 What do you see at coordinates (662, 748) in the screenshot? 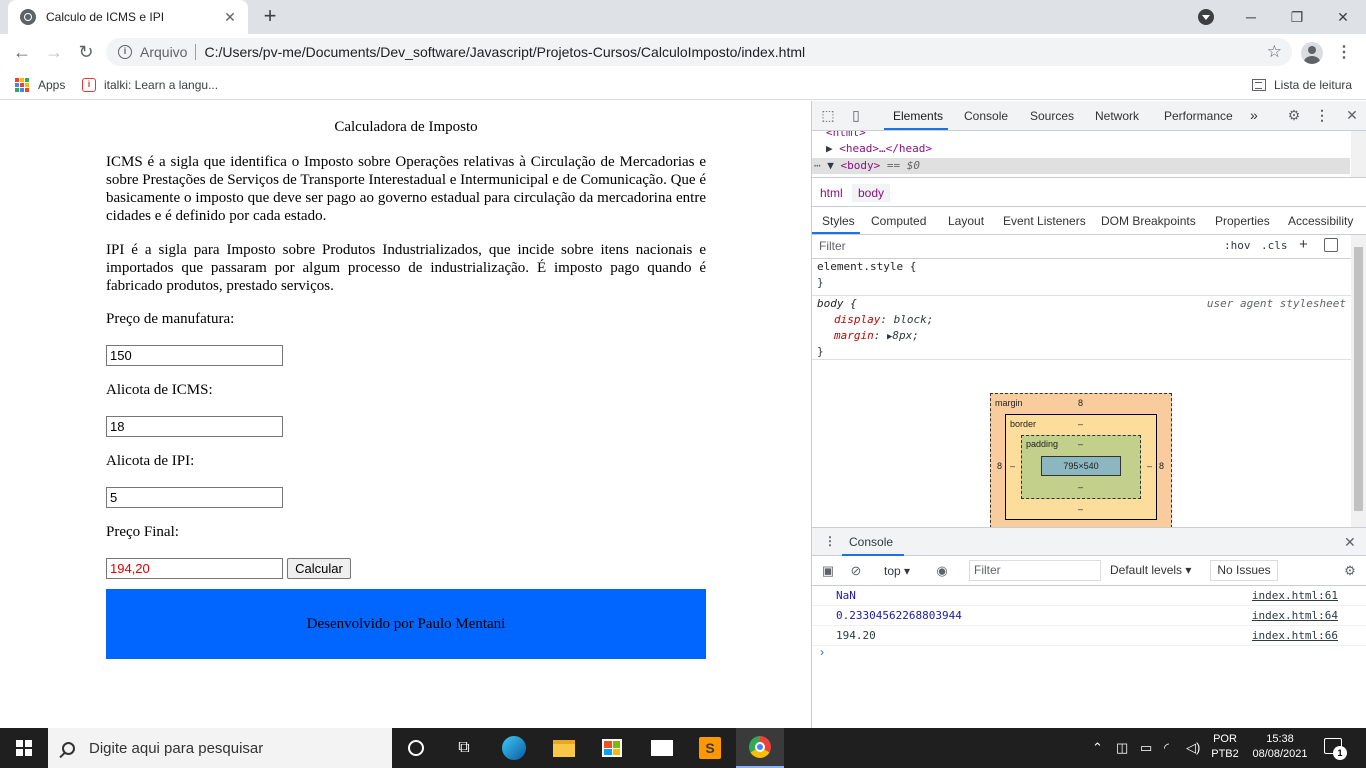
I see `mail-app` at bounding box center [662, 748].